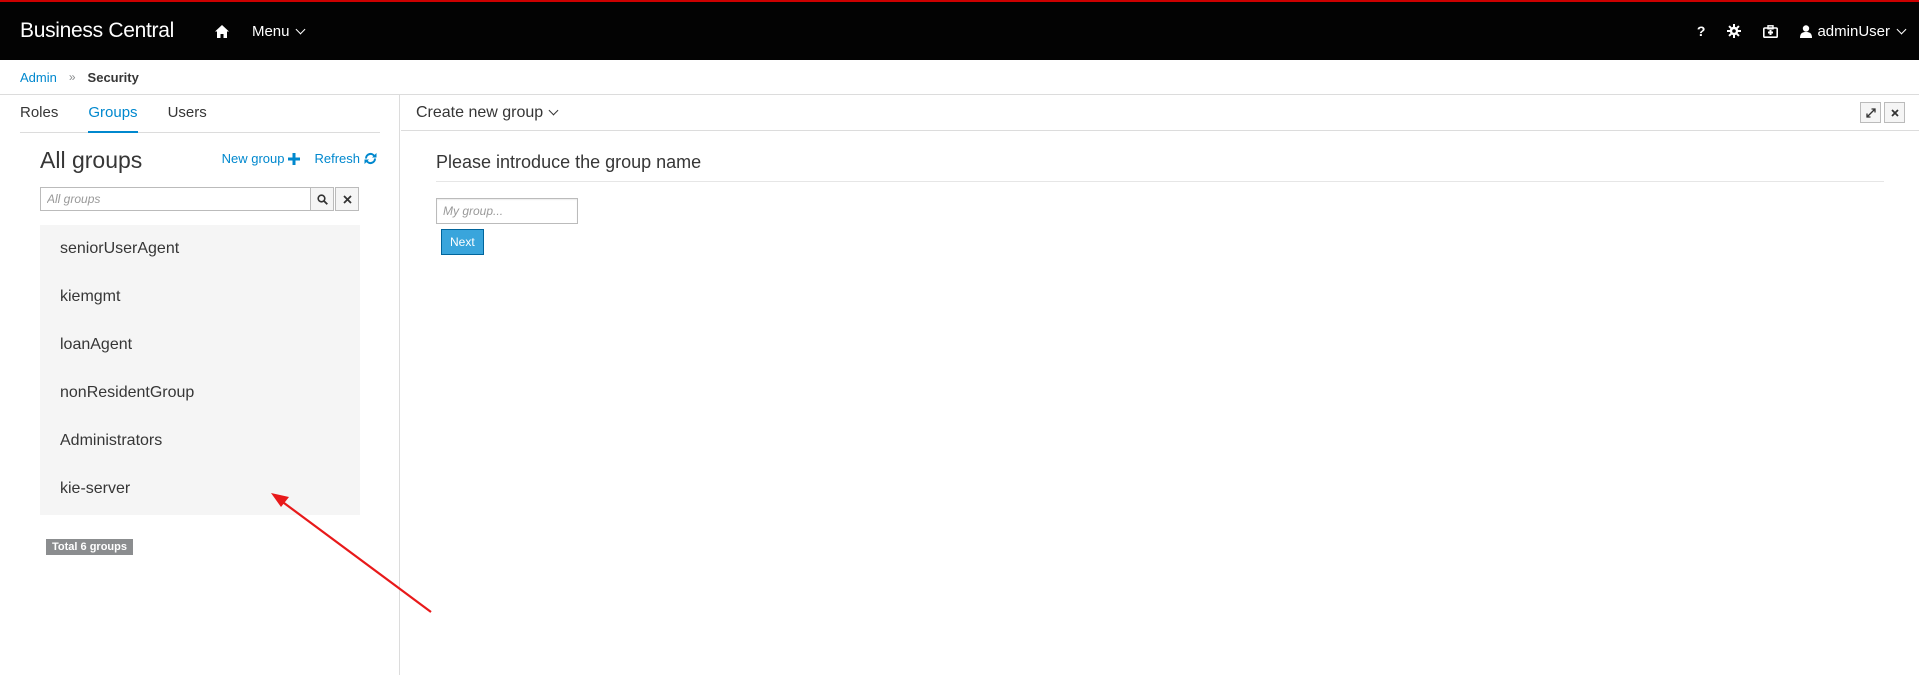 The image size is (1919, 675). Describe the element at coordinates (97, 31) in the screenshot. I see `brand-title: Business Central` at that location.